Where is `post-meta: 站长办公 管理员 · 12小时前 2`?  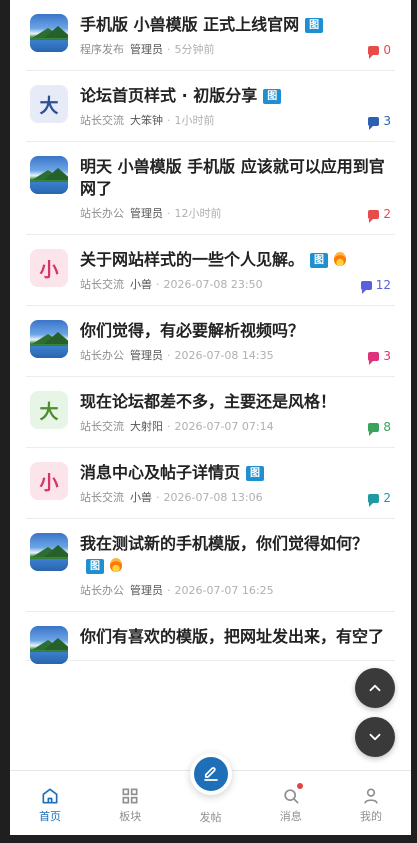 post-meta: 站长办公 管理员 · 12小时前 2 is located at coordinates (237, 214).